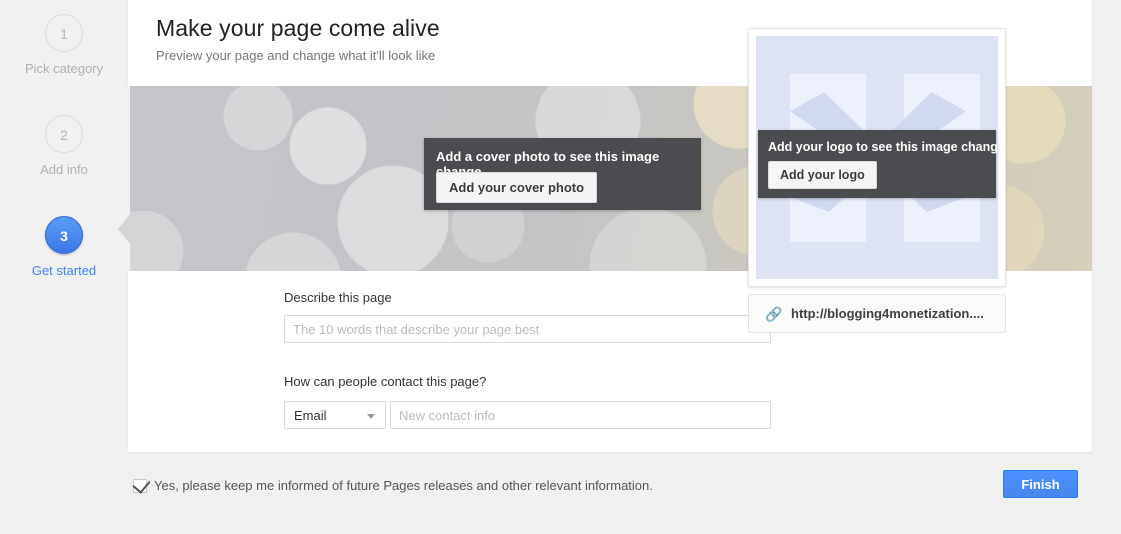 This screenshot has height=534, width=1121. I want to click on stepper-step-2: 2 Add info, so click(64, 146).